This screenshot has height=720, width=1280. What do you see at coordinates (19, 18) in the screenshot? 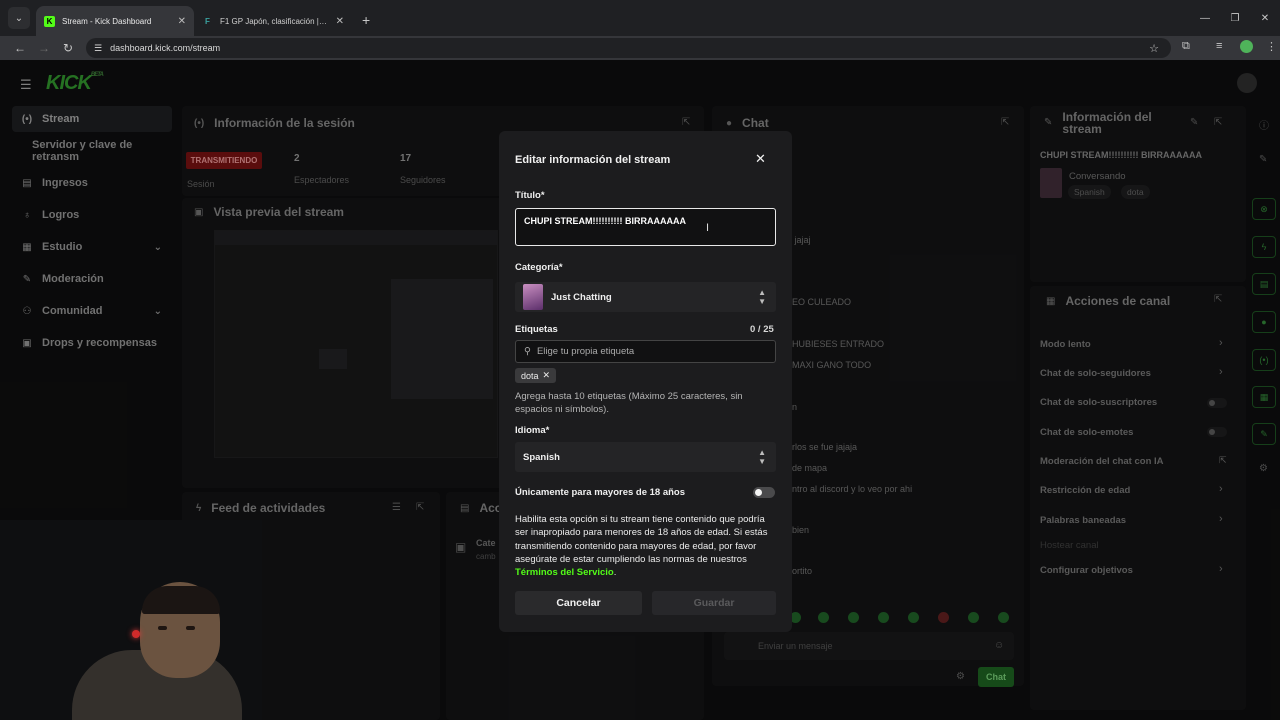
I see `tab-search-button: ⌄` at bounding box center [19, 18].